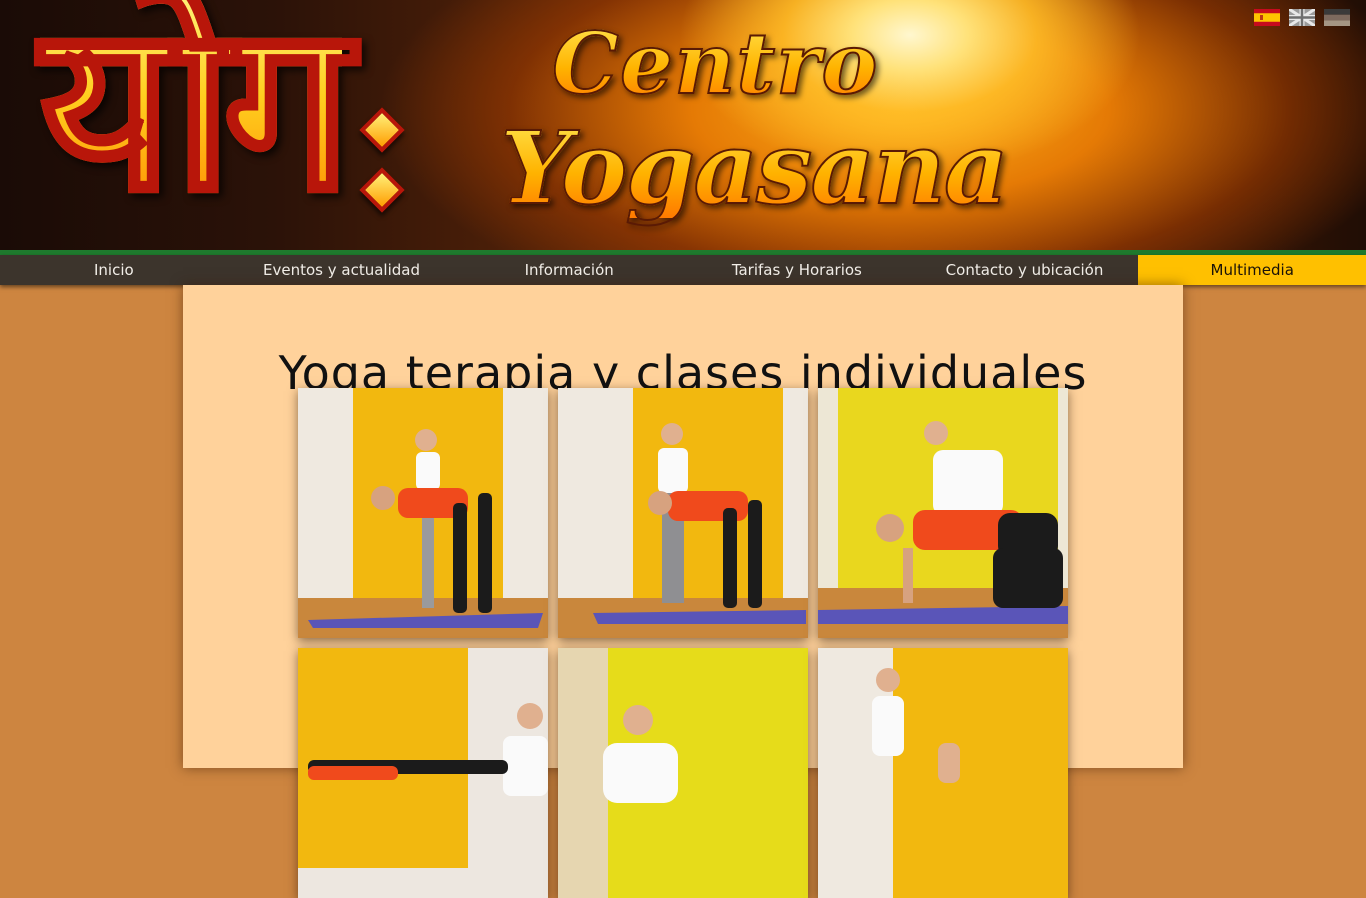 Image resolution: width=1366 pixels, height=898 pixels. What do you see at coordinates (195, 112) in the screenshot?
I see `logo-sanskrit-yoga: योग` at bounding box center [195, 112].